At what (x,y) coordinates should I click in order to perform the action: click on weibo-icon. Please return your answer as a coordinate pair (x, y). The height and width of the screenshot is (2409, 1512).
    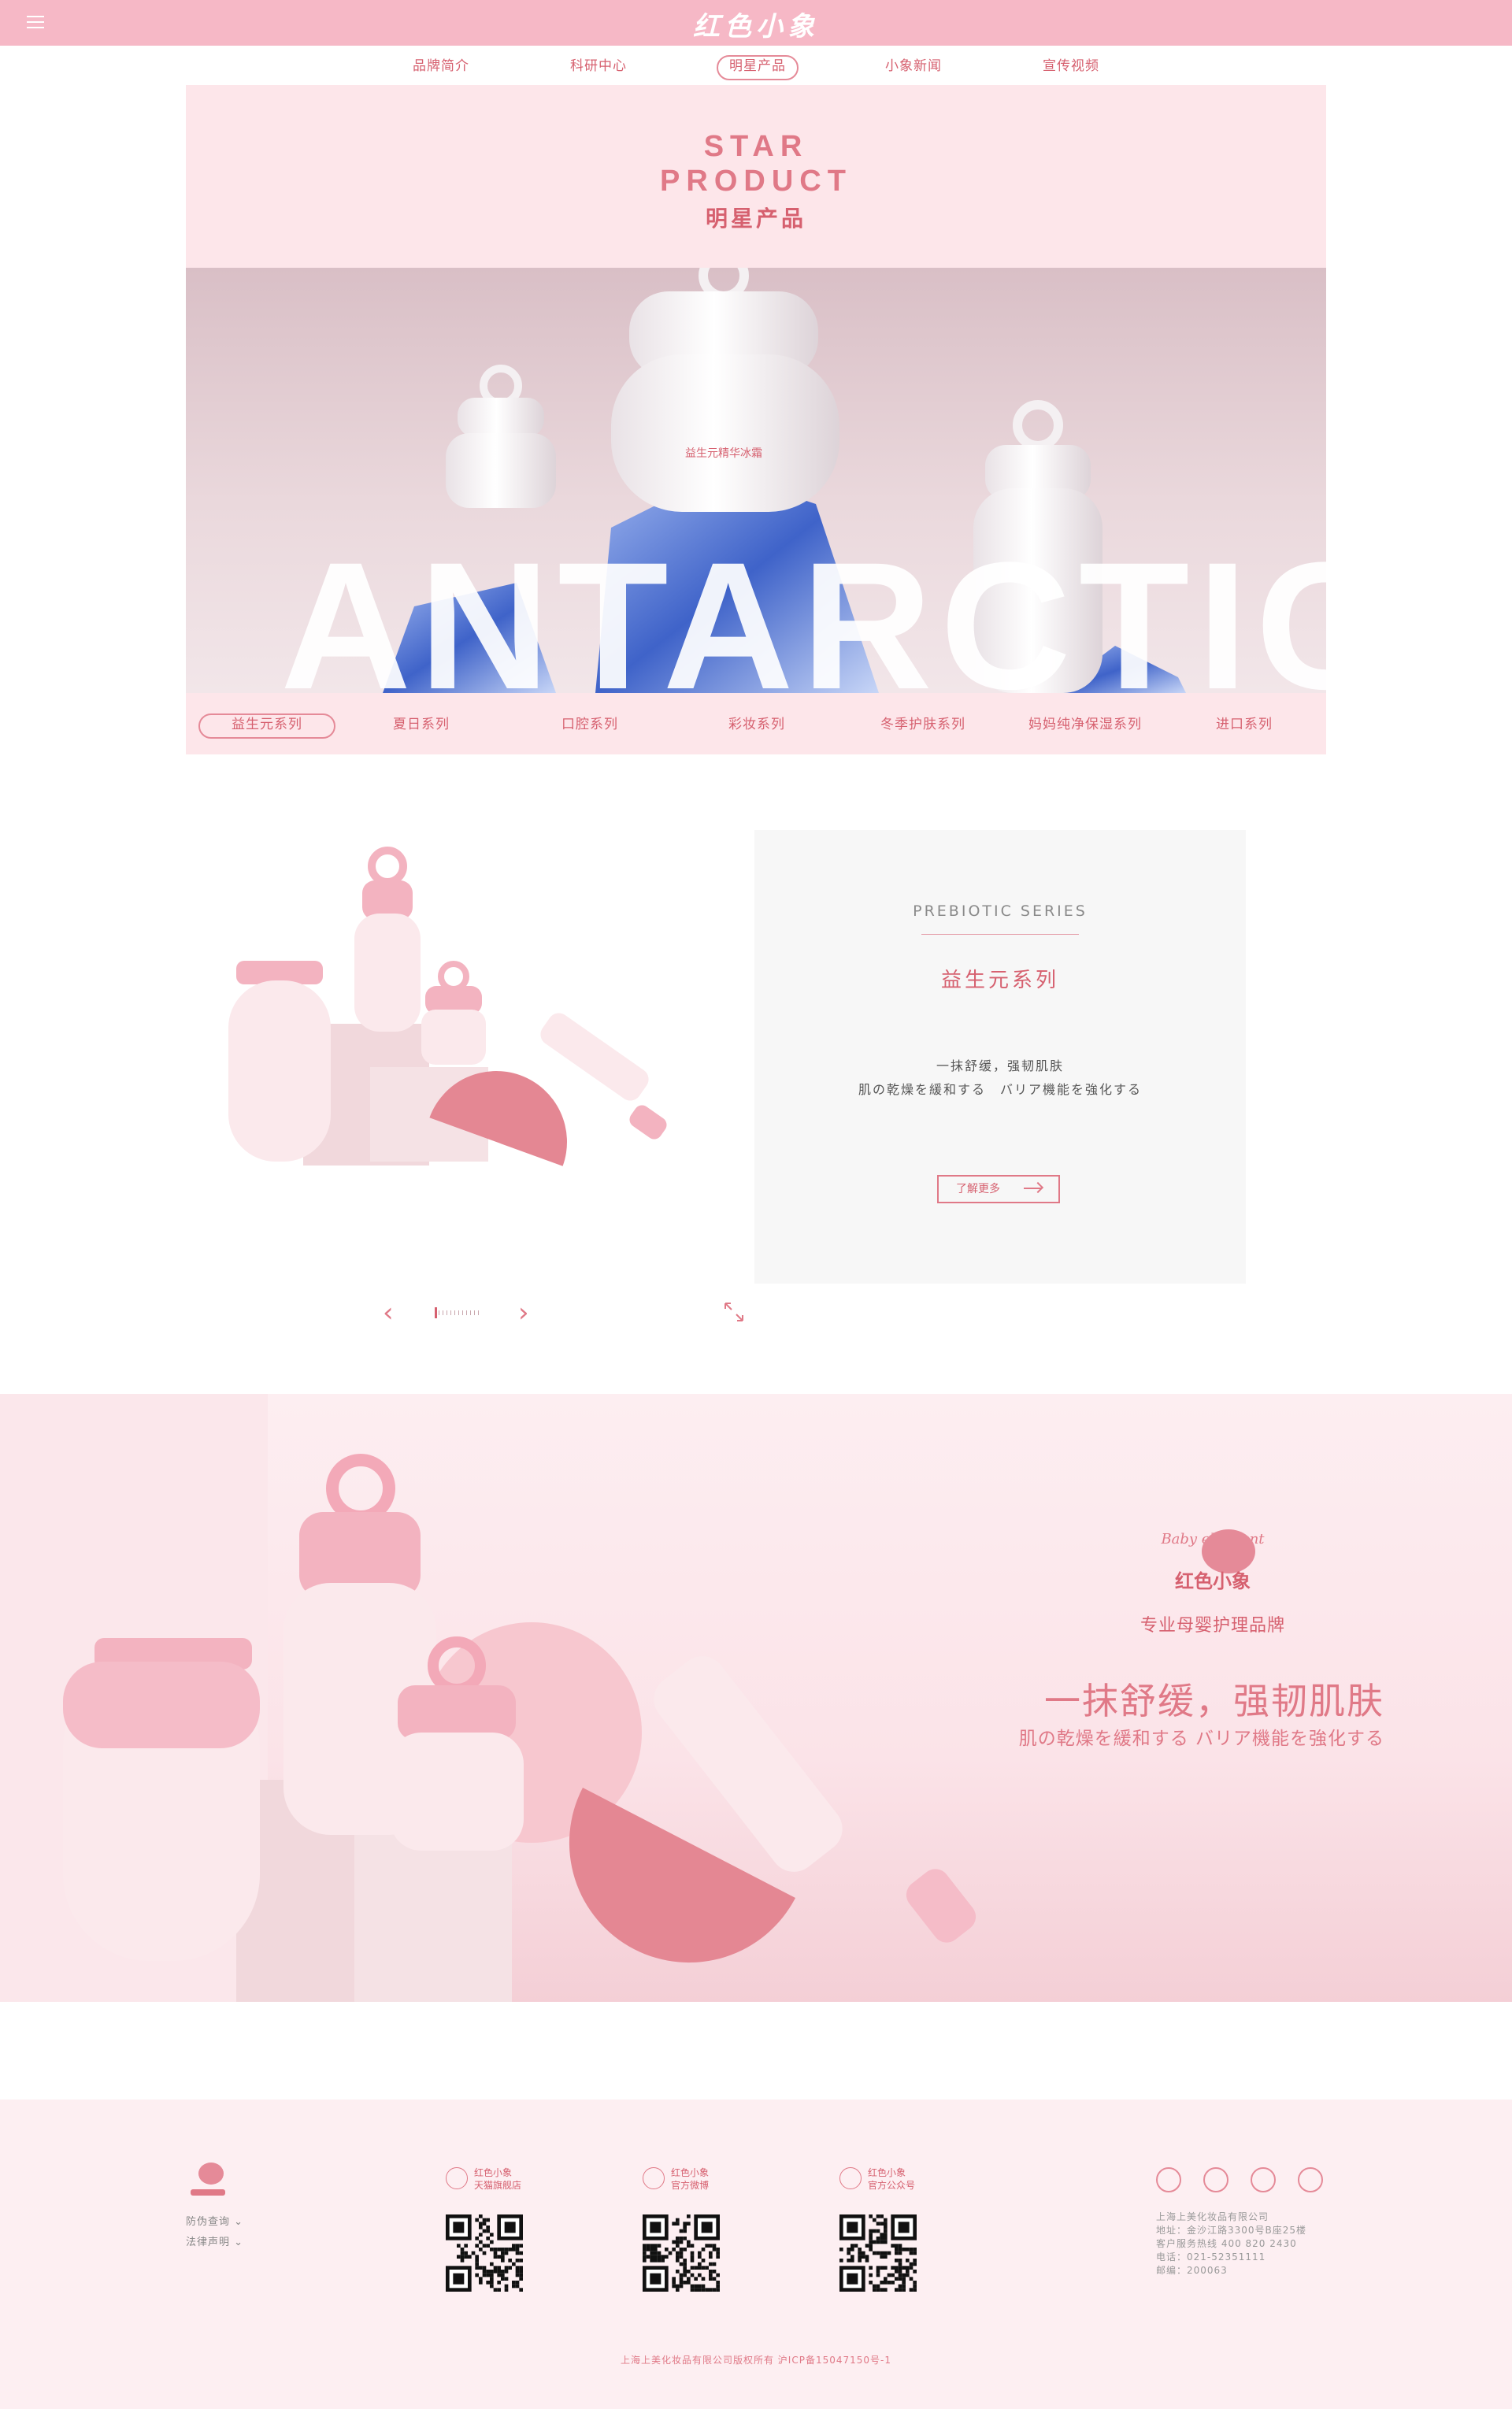
    Looking at the image, I should click on (654, 2178).